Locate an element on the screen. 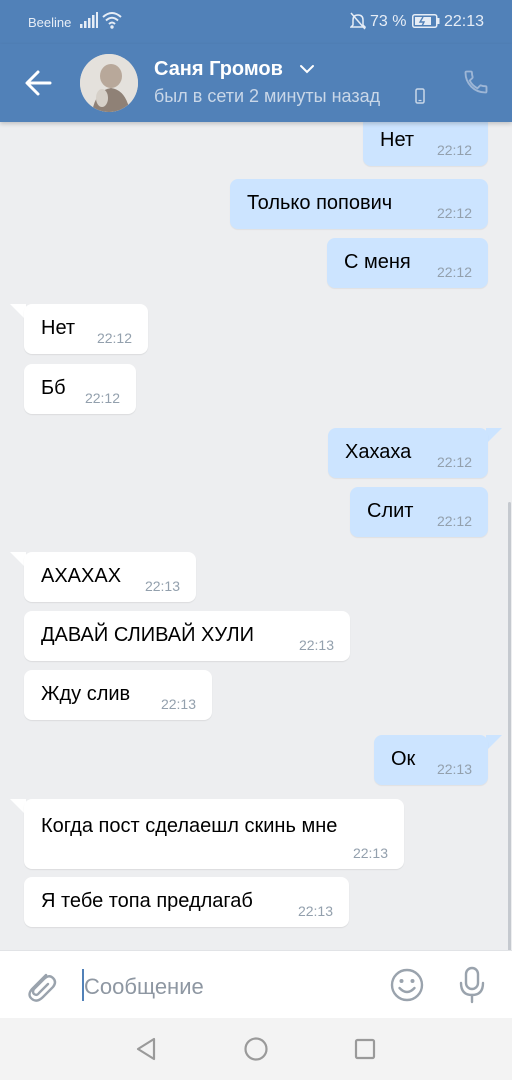 The width and height of the screenshot is (512, 1080). message-bubble: ДАВАЙ СЛИВАЙ ХУЛИ 22:13 is located at coordinates (187, 636).